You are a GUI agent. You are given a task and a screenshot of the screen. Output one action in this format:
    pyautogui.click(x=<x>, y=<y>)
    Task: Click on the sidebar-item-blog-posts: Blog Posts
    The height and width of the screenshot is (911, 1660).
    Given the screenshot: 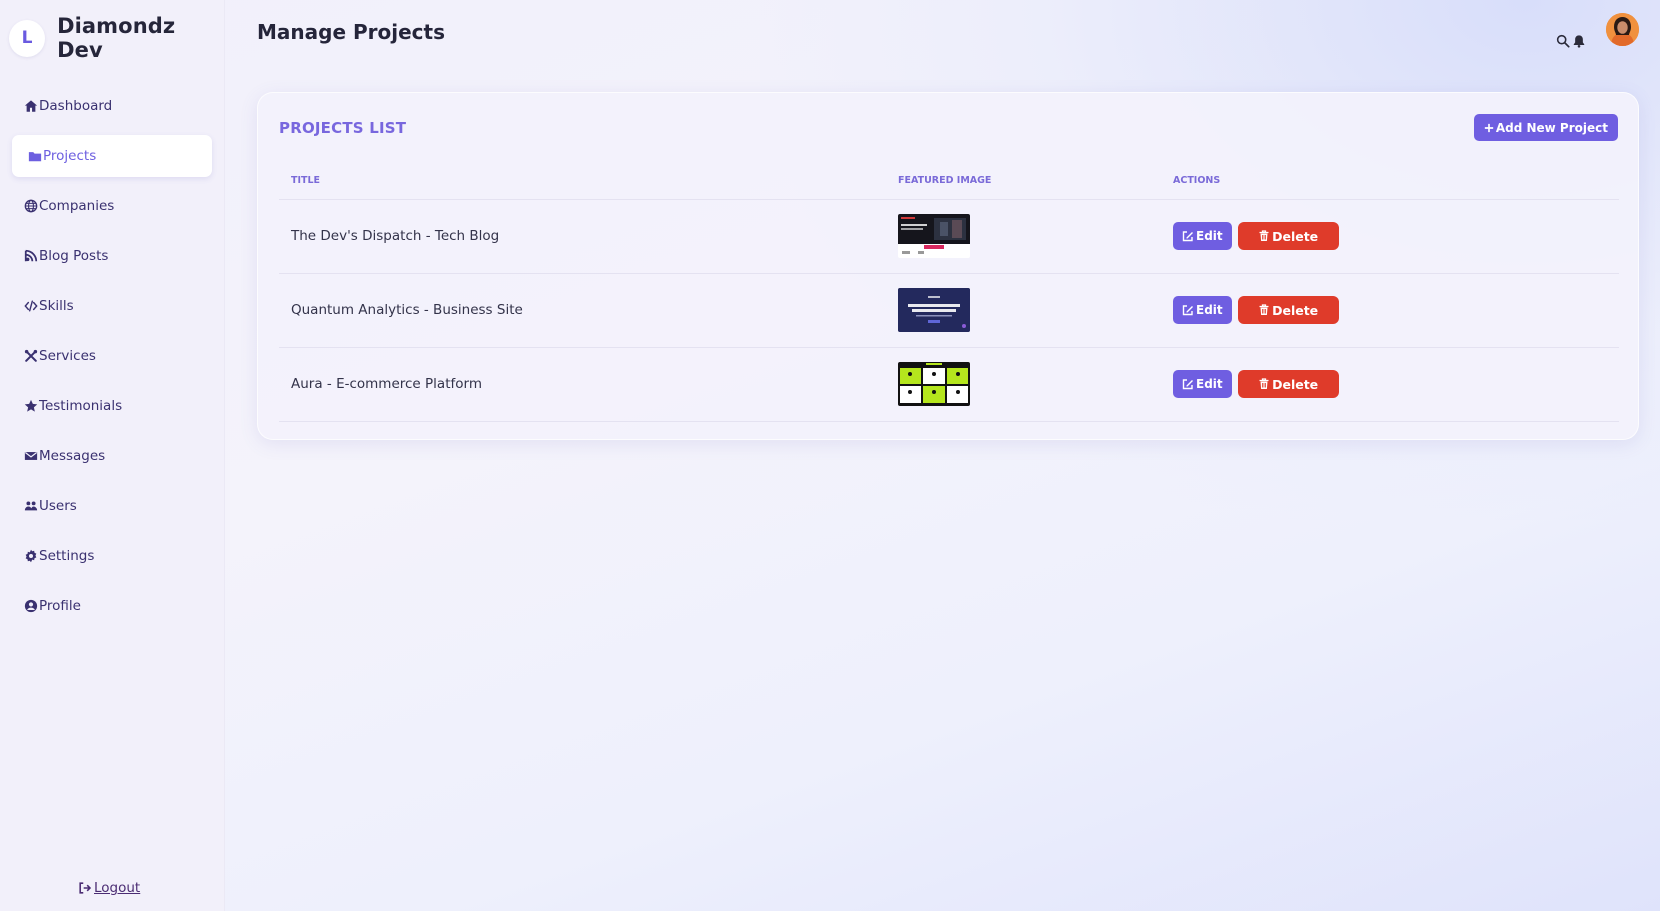 What is the action you would take?
    pyautogui.click(x=112, y=256)
    